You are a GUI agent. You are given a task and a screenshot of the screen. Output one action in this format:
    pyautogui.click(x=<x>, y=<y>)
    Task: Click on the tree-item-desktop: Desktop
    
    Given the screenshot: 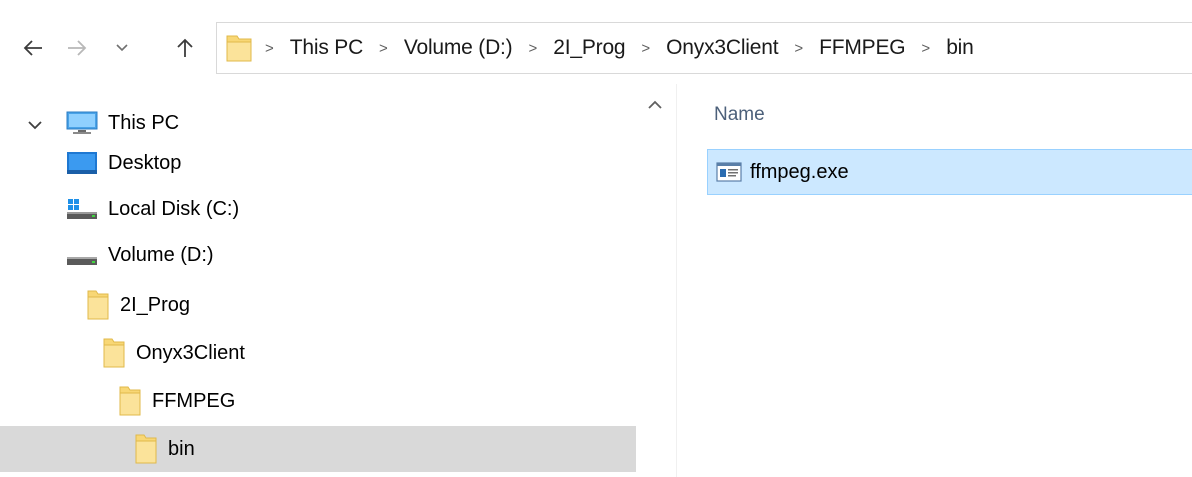 What is the action you would take?
    pyautogui.click(x=318, y=163)
    